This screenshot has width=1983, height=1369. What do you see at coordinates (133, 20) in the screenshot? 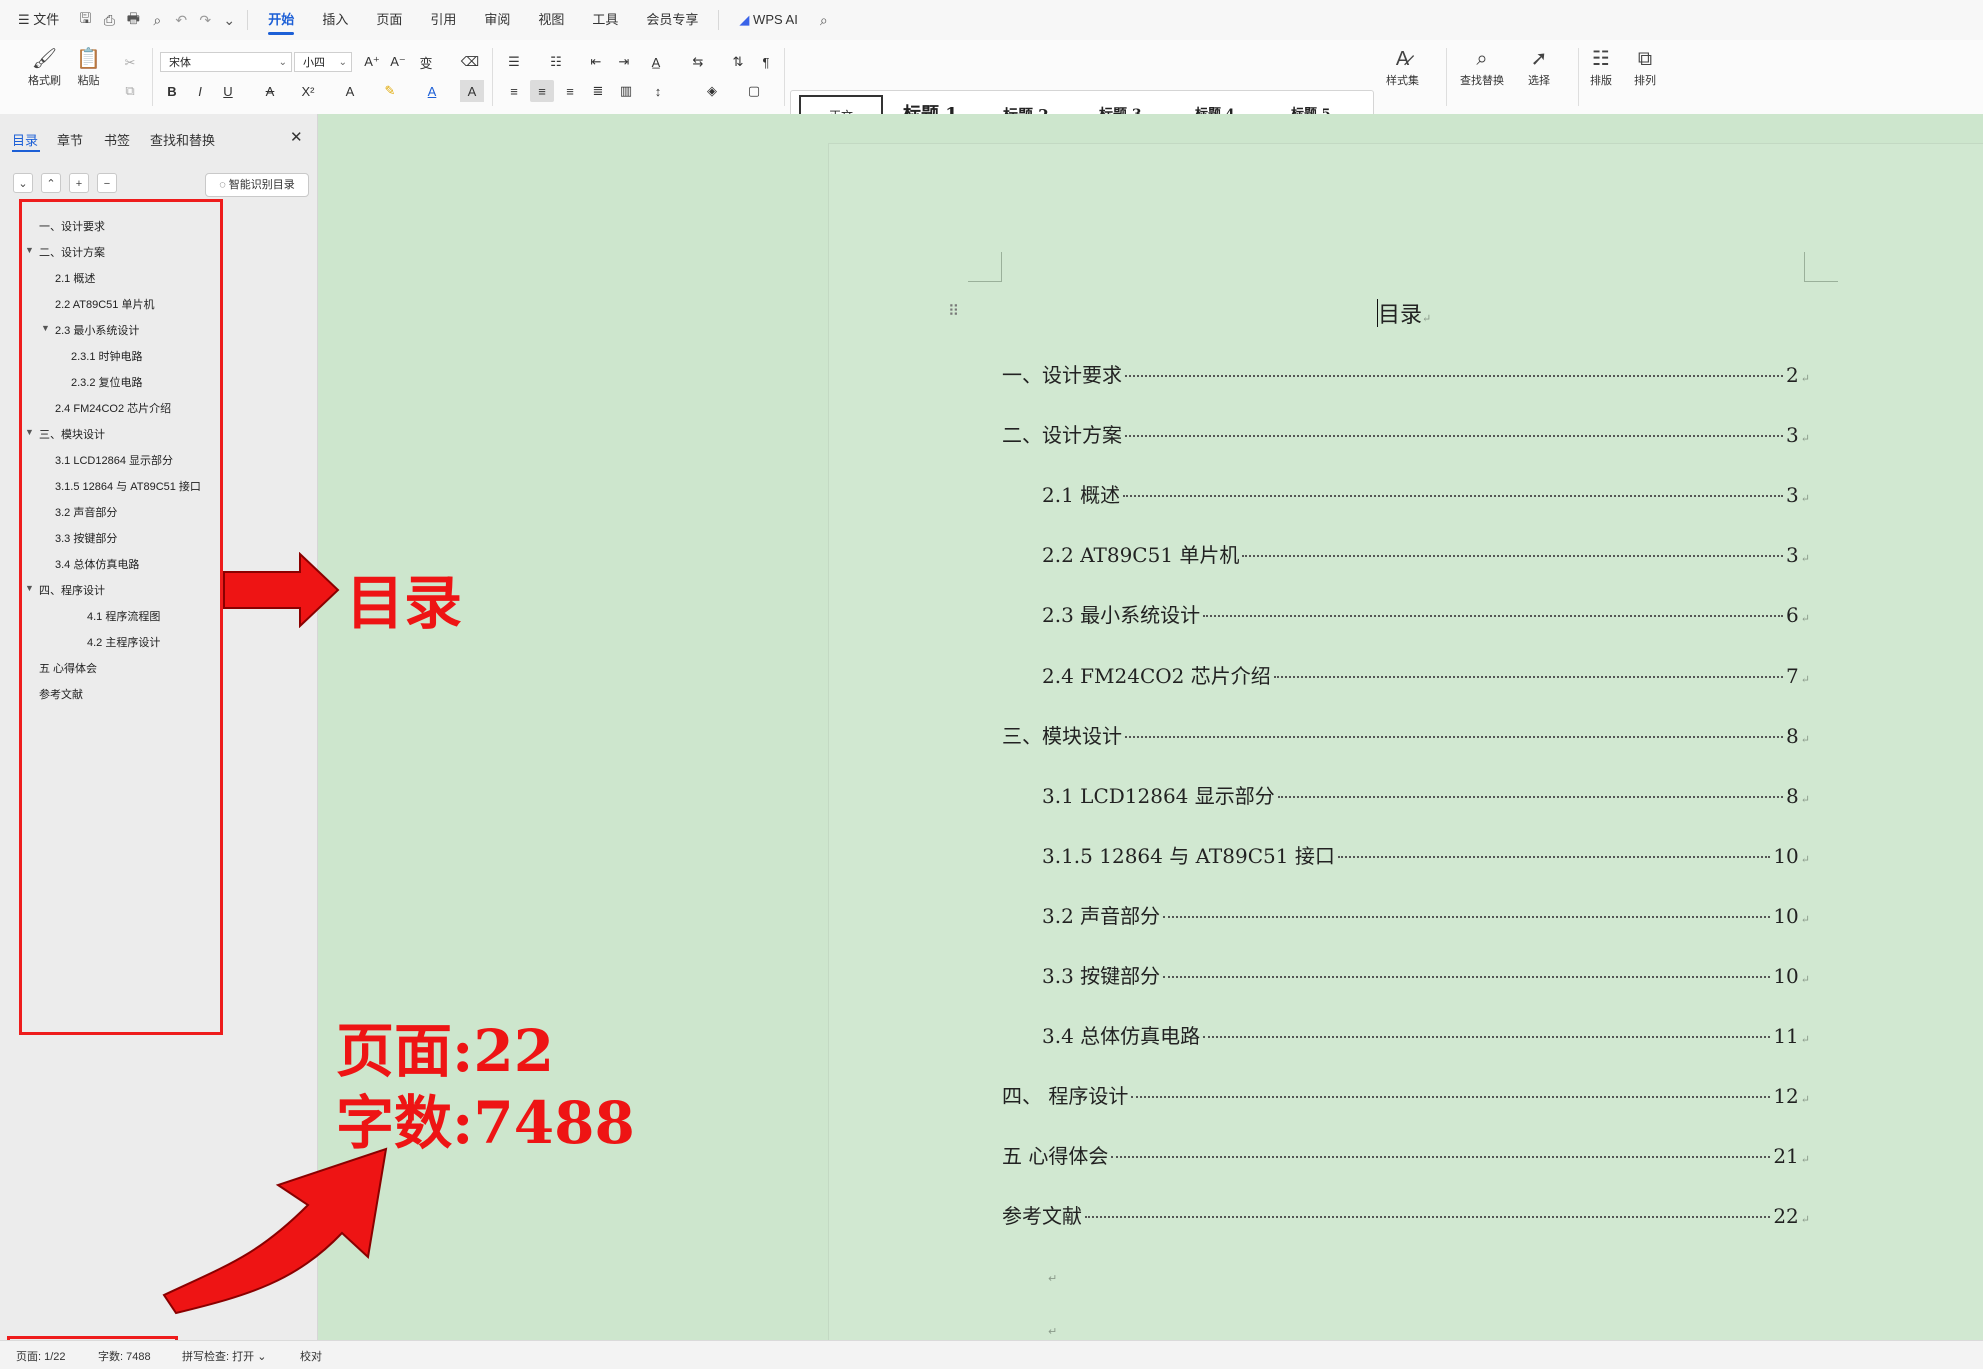
I see `print-icon: 🖶` at bounding box center [133, 20].